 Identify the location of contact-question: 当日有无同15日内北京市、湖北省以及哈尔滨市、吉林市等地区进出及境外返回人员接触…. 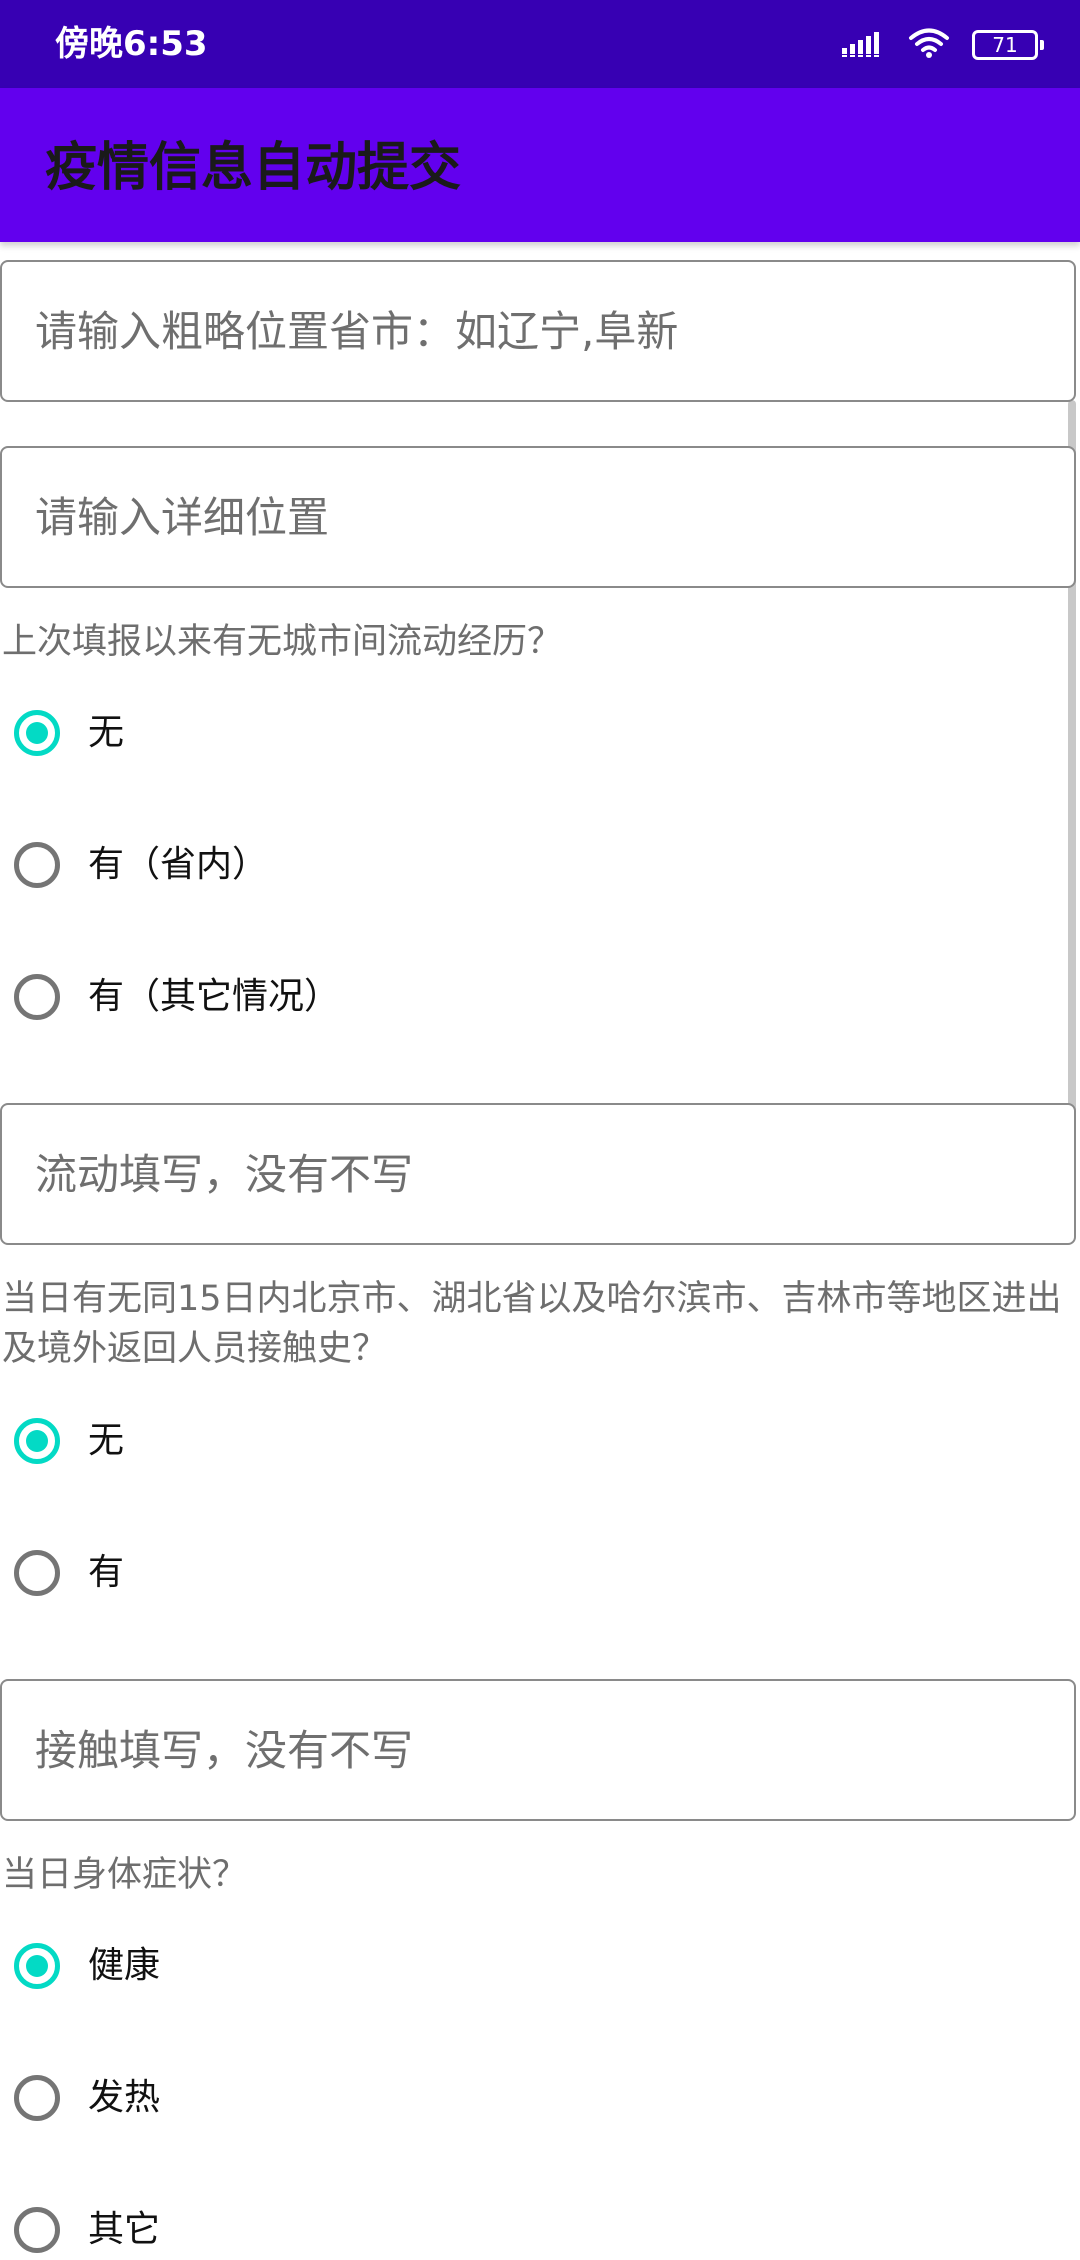
(532, 1324).